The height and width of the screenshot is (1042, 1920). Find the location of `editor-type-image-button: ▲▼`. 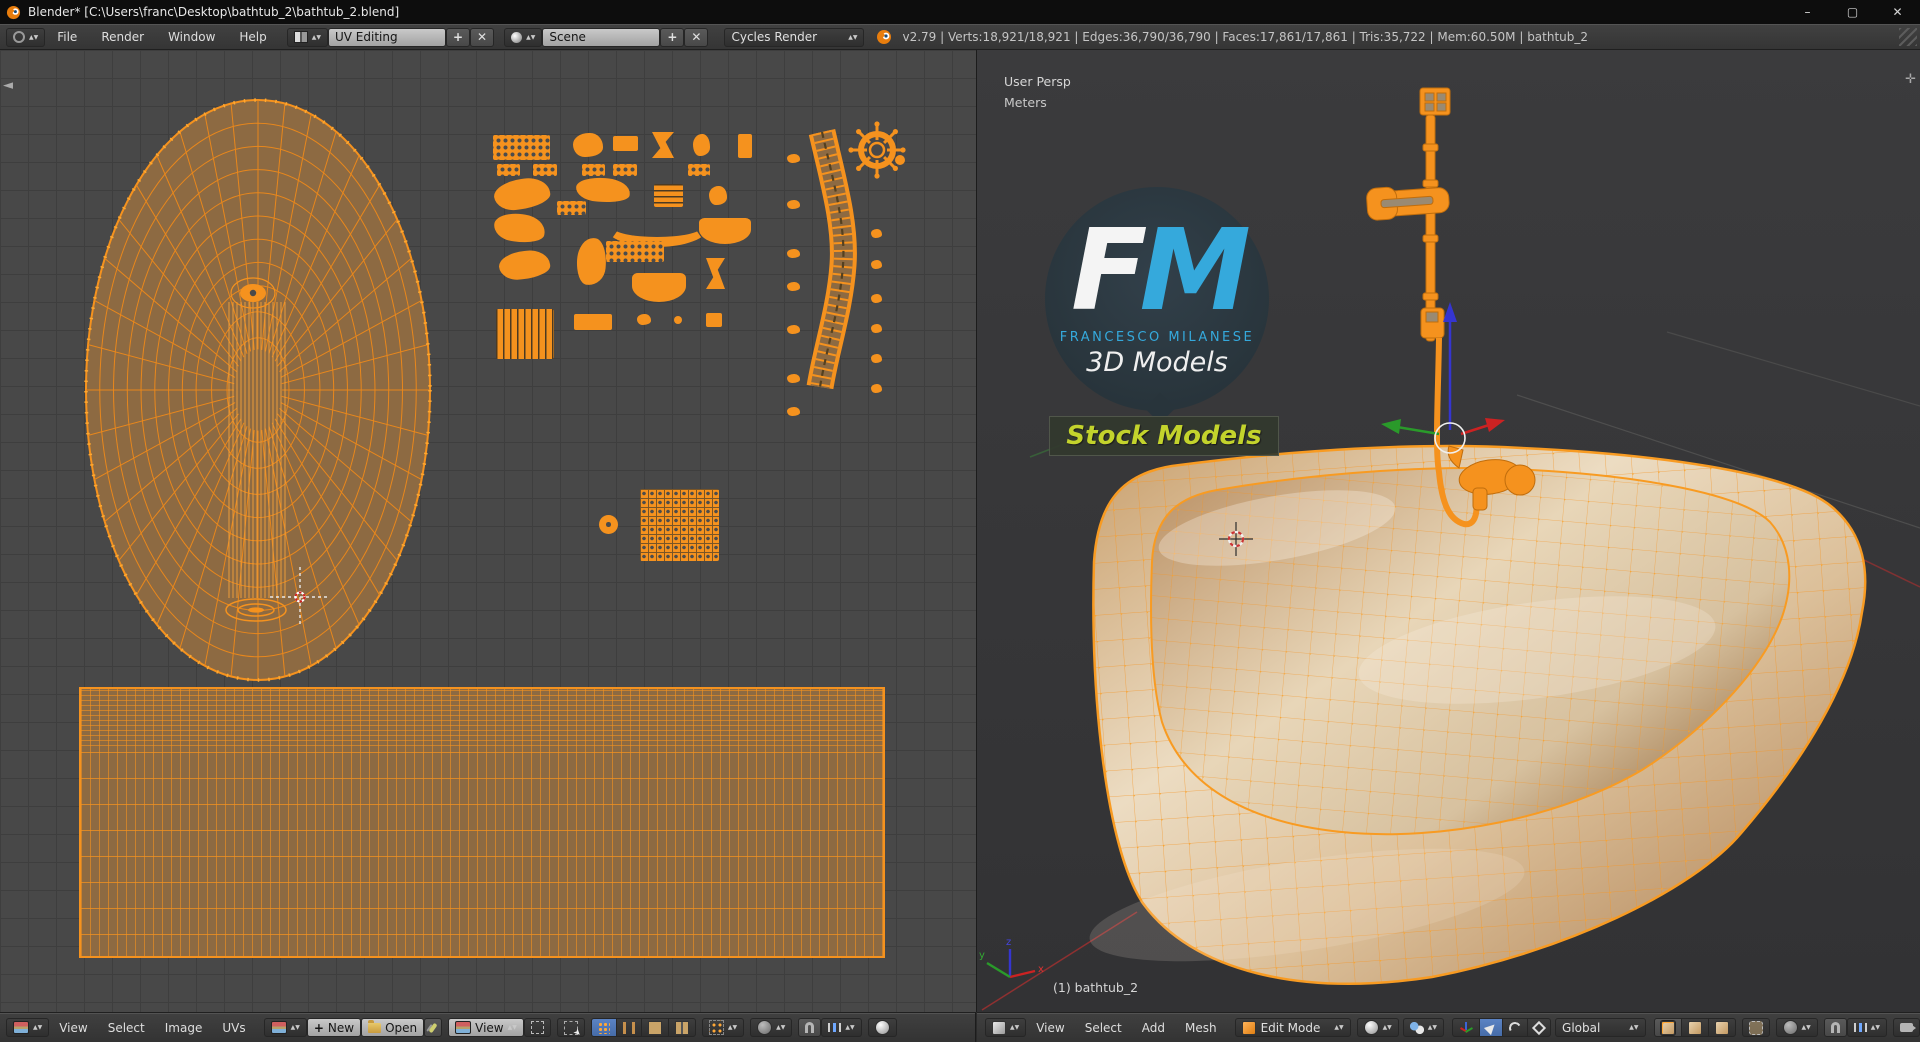

editor-type-image-button: ▲▼ is located at coordinates (28, 1027).